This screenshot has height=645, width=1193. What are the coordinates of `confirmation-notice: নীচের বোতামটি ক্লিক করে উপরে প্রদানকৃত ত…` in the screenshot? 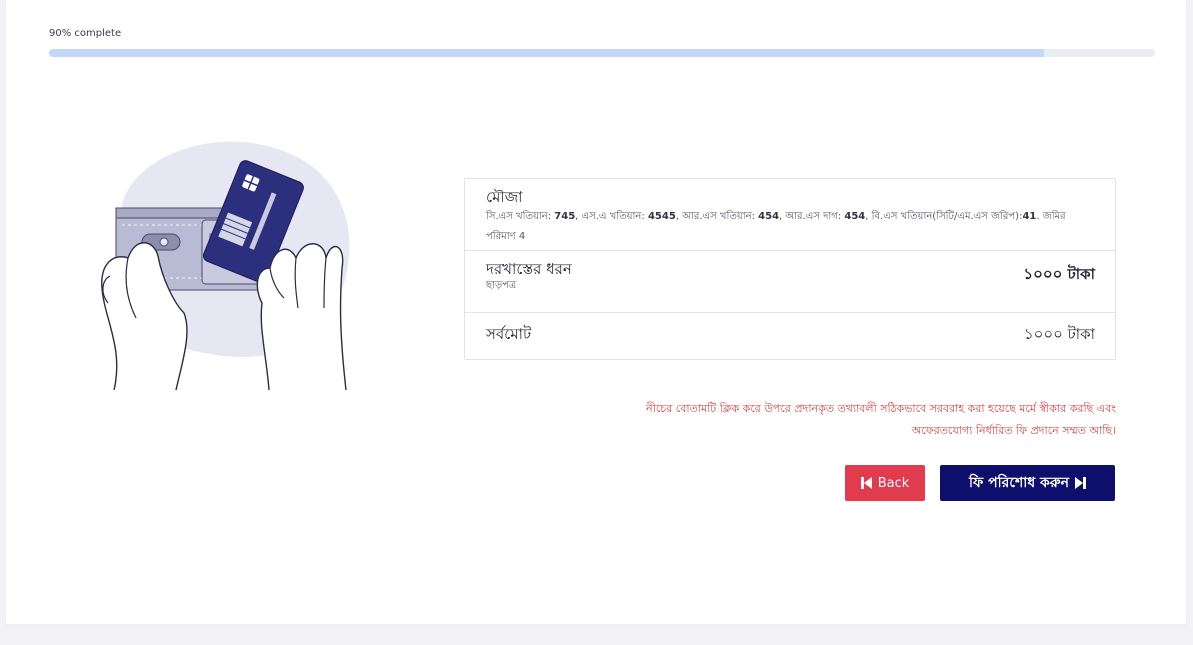 It's located at (796, 420).